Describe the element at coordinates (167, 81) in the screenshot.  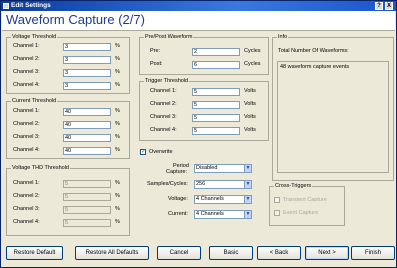
I see `trigger-threshold-label: Trigger Threshold` at that location.